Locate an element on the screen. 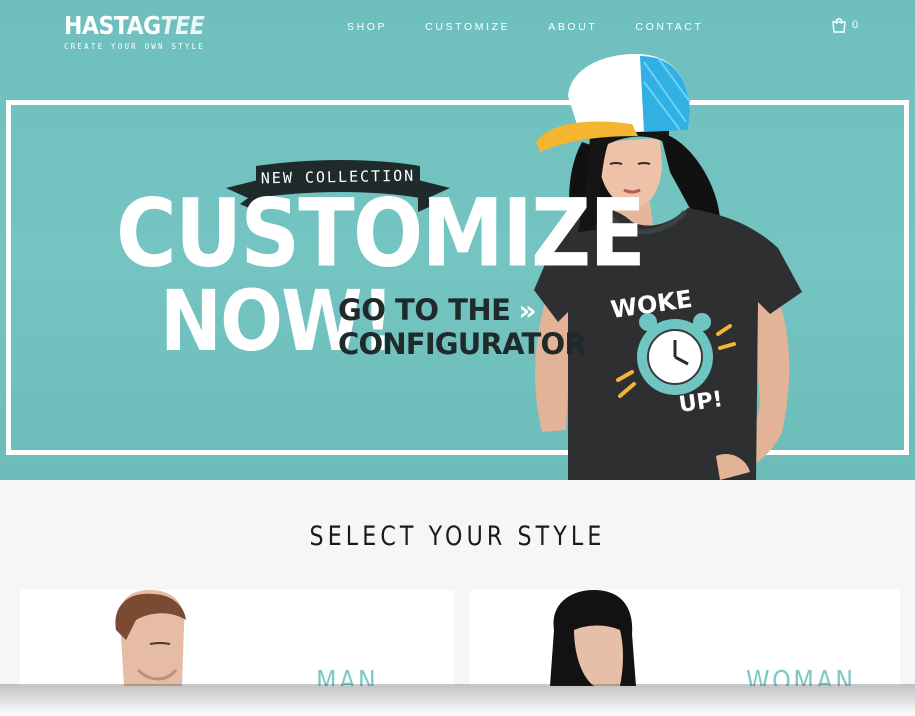  nav-item-customize: CUSTOMIZE is located at coordinates (467, 27).